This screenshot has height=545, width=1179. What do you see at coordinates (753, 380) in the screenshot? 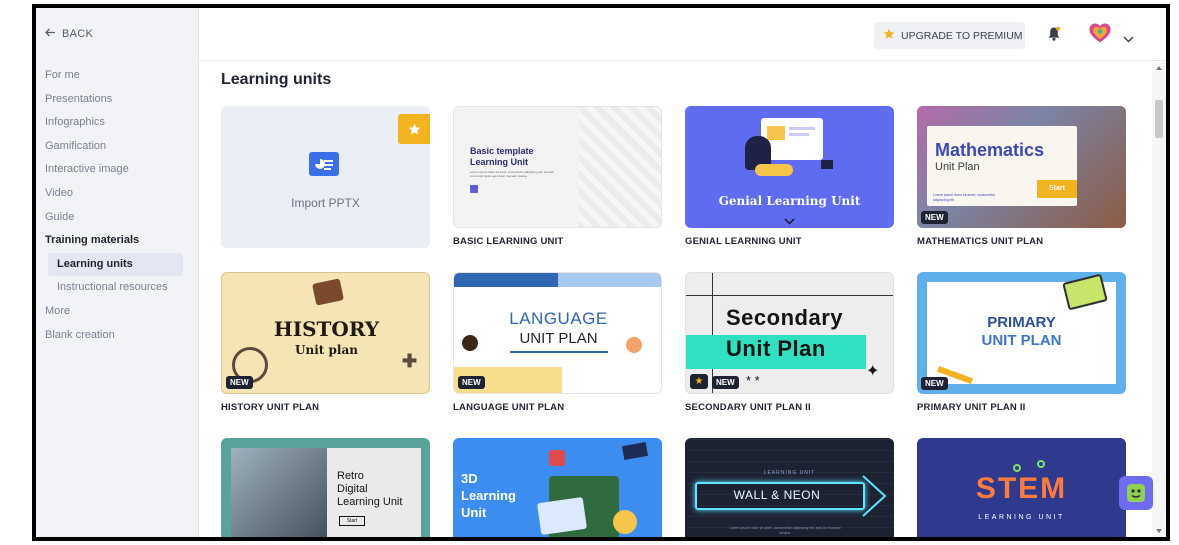
I see `asterisk-decoration: * *` at bounding box center [753, 380].